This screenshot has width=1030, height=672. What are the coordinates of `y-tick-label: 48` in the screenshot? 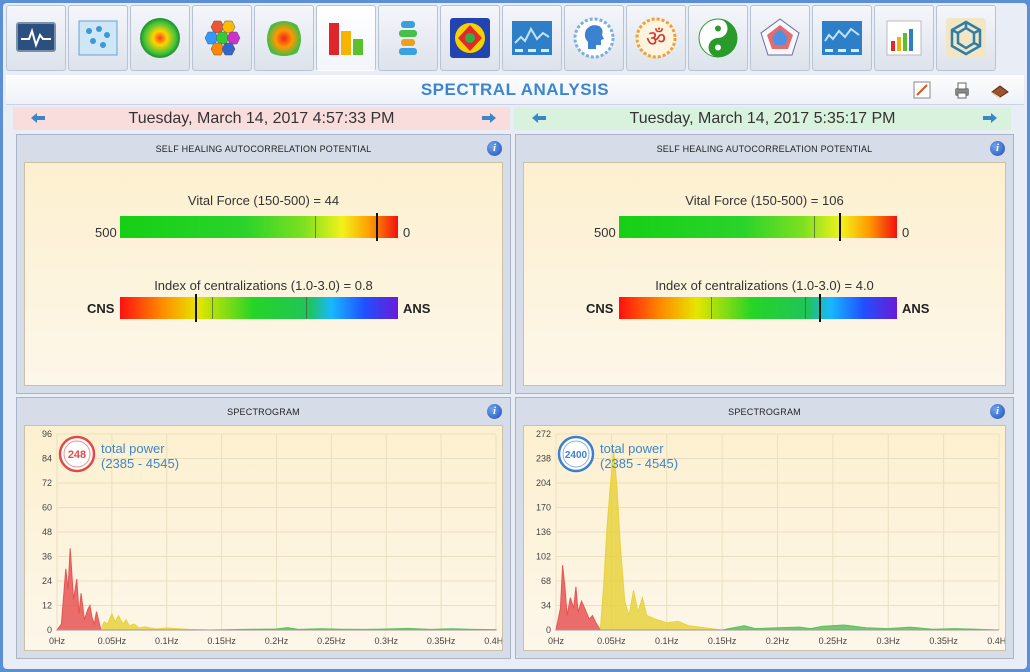 It's located at (47, 532).